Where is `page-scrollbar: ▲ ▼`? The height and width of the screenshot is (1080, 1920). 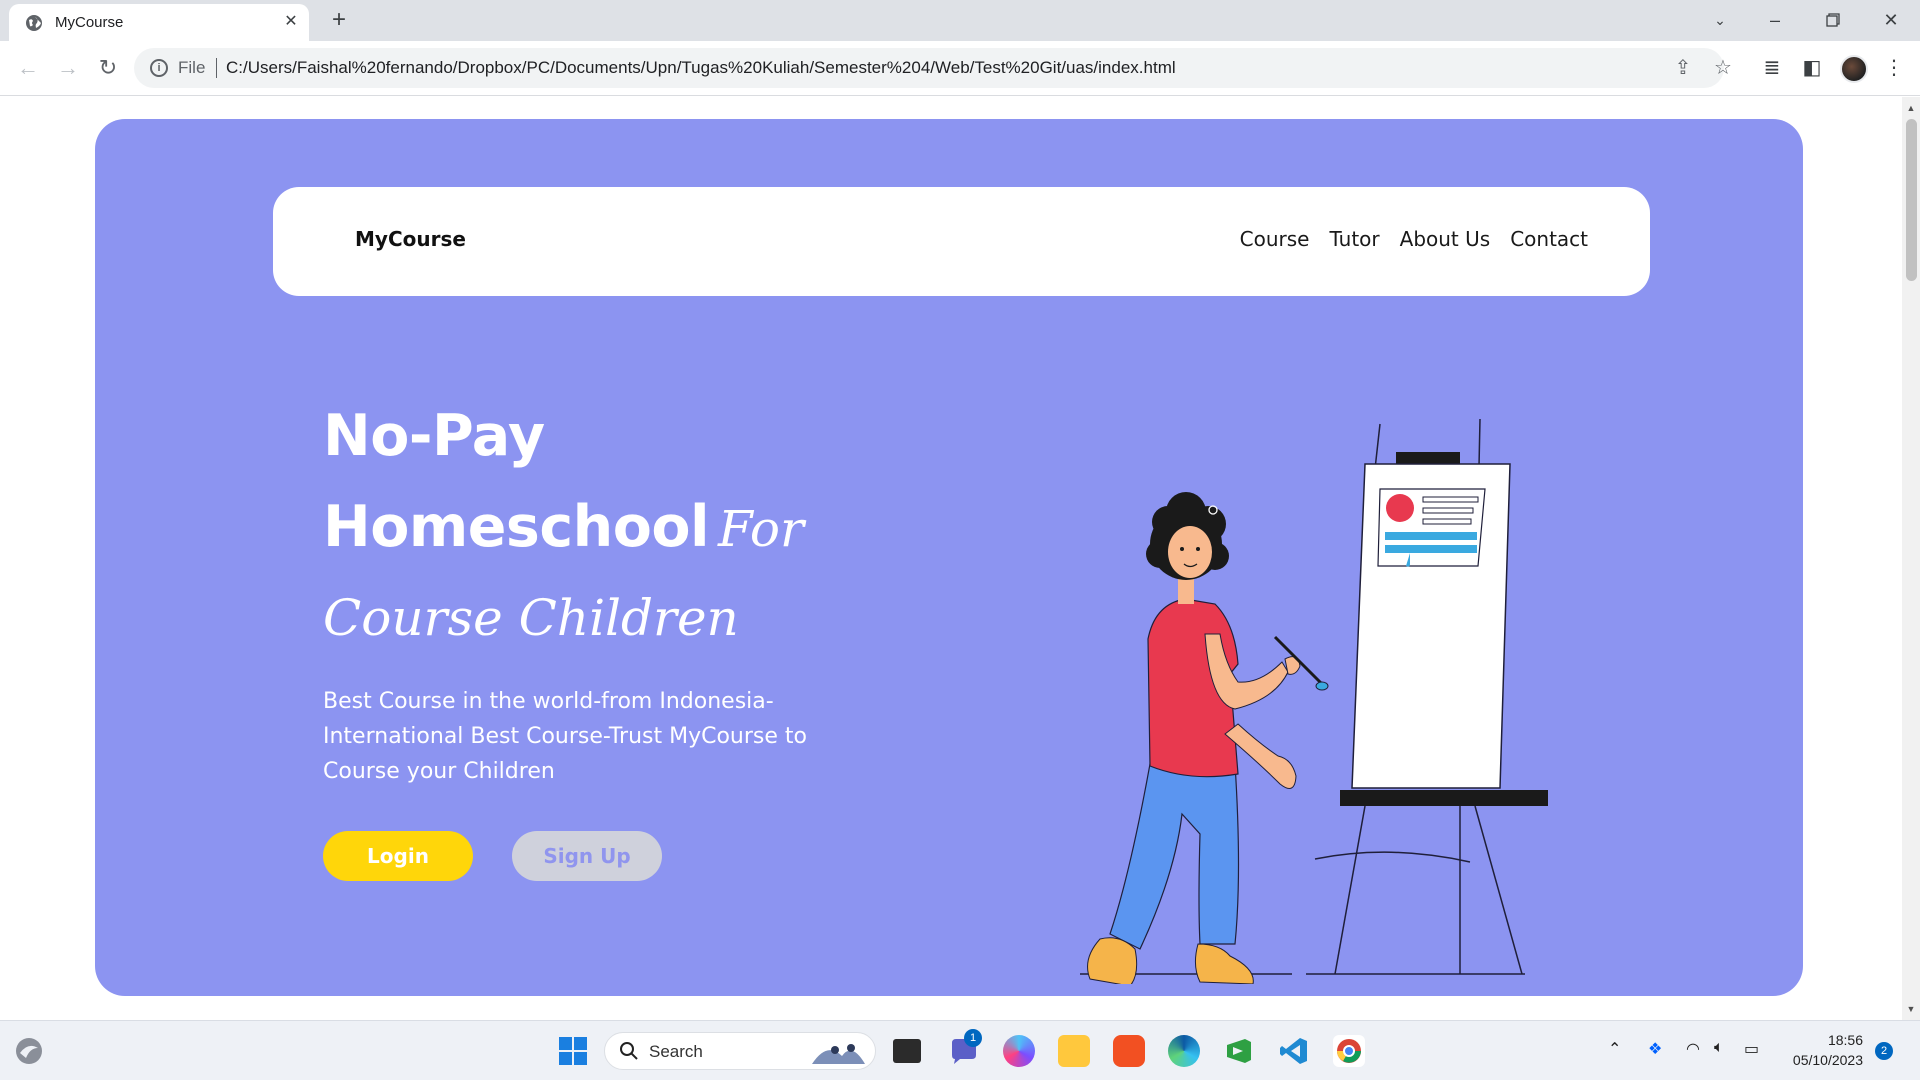
page-scrollbar: ▲ ▼ is located at coordinates (1911, 558).